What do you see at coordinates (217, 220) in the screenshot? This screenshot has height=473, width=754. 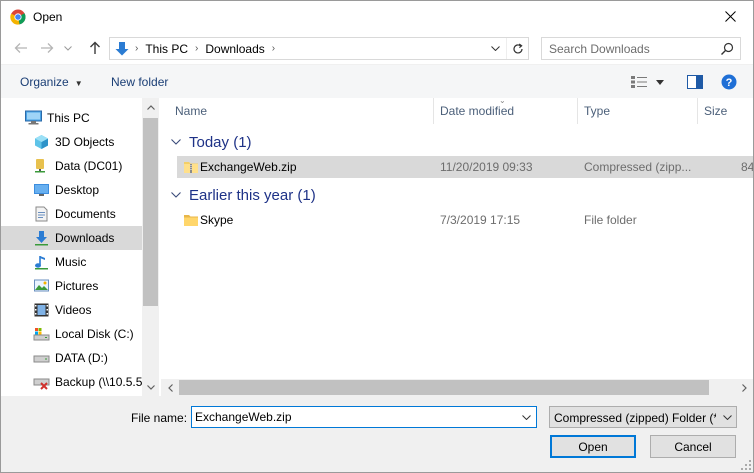 I see `file-name: Skype` at bounding box center [217, 220].